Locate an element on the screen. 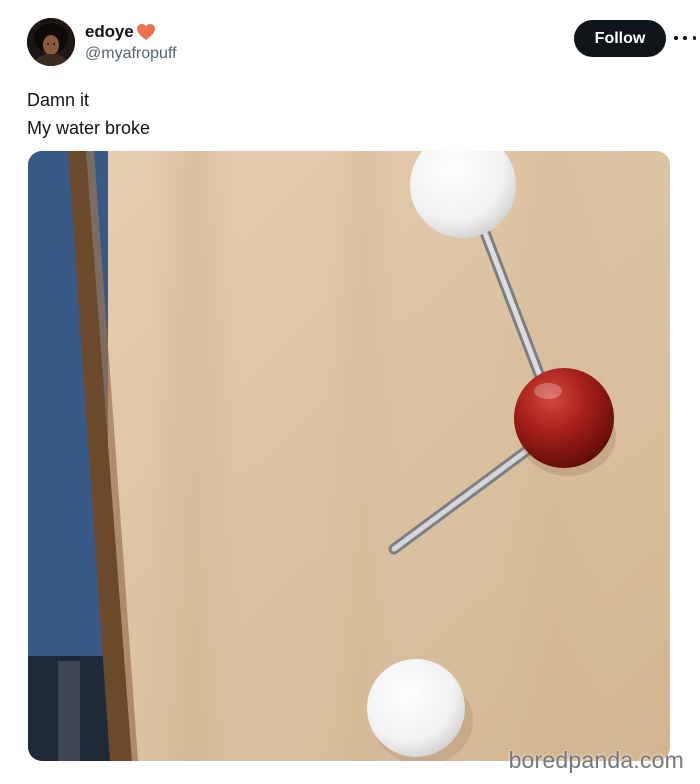 The width and height of the screenshot is (700, 784). author-block: edoye @myafropuff is located at coordinates (131, 42).